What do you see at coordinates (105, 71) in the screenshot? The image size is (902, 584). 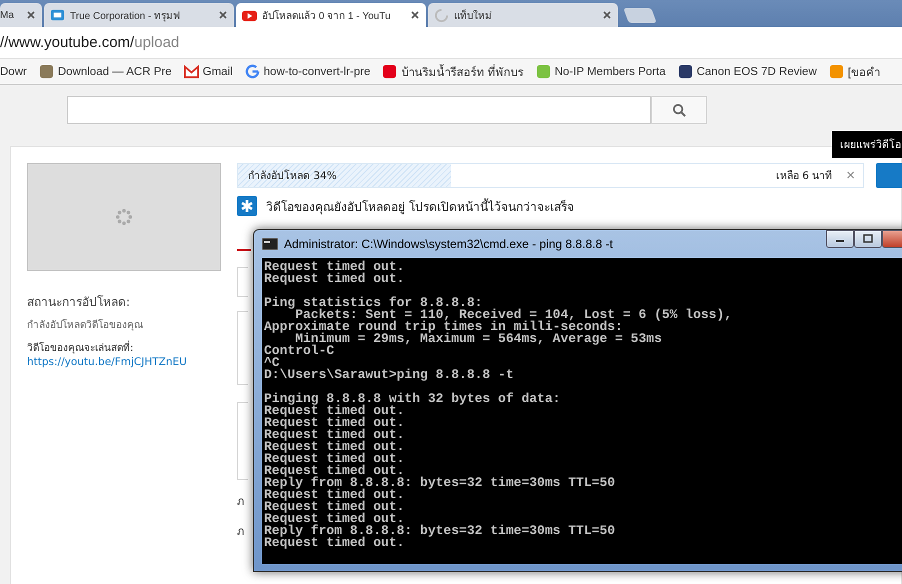 I see `bookmark: Download — ACR Pre` at bounding box center [105, 71].